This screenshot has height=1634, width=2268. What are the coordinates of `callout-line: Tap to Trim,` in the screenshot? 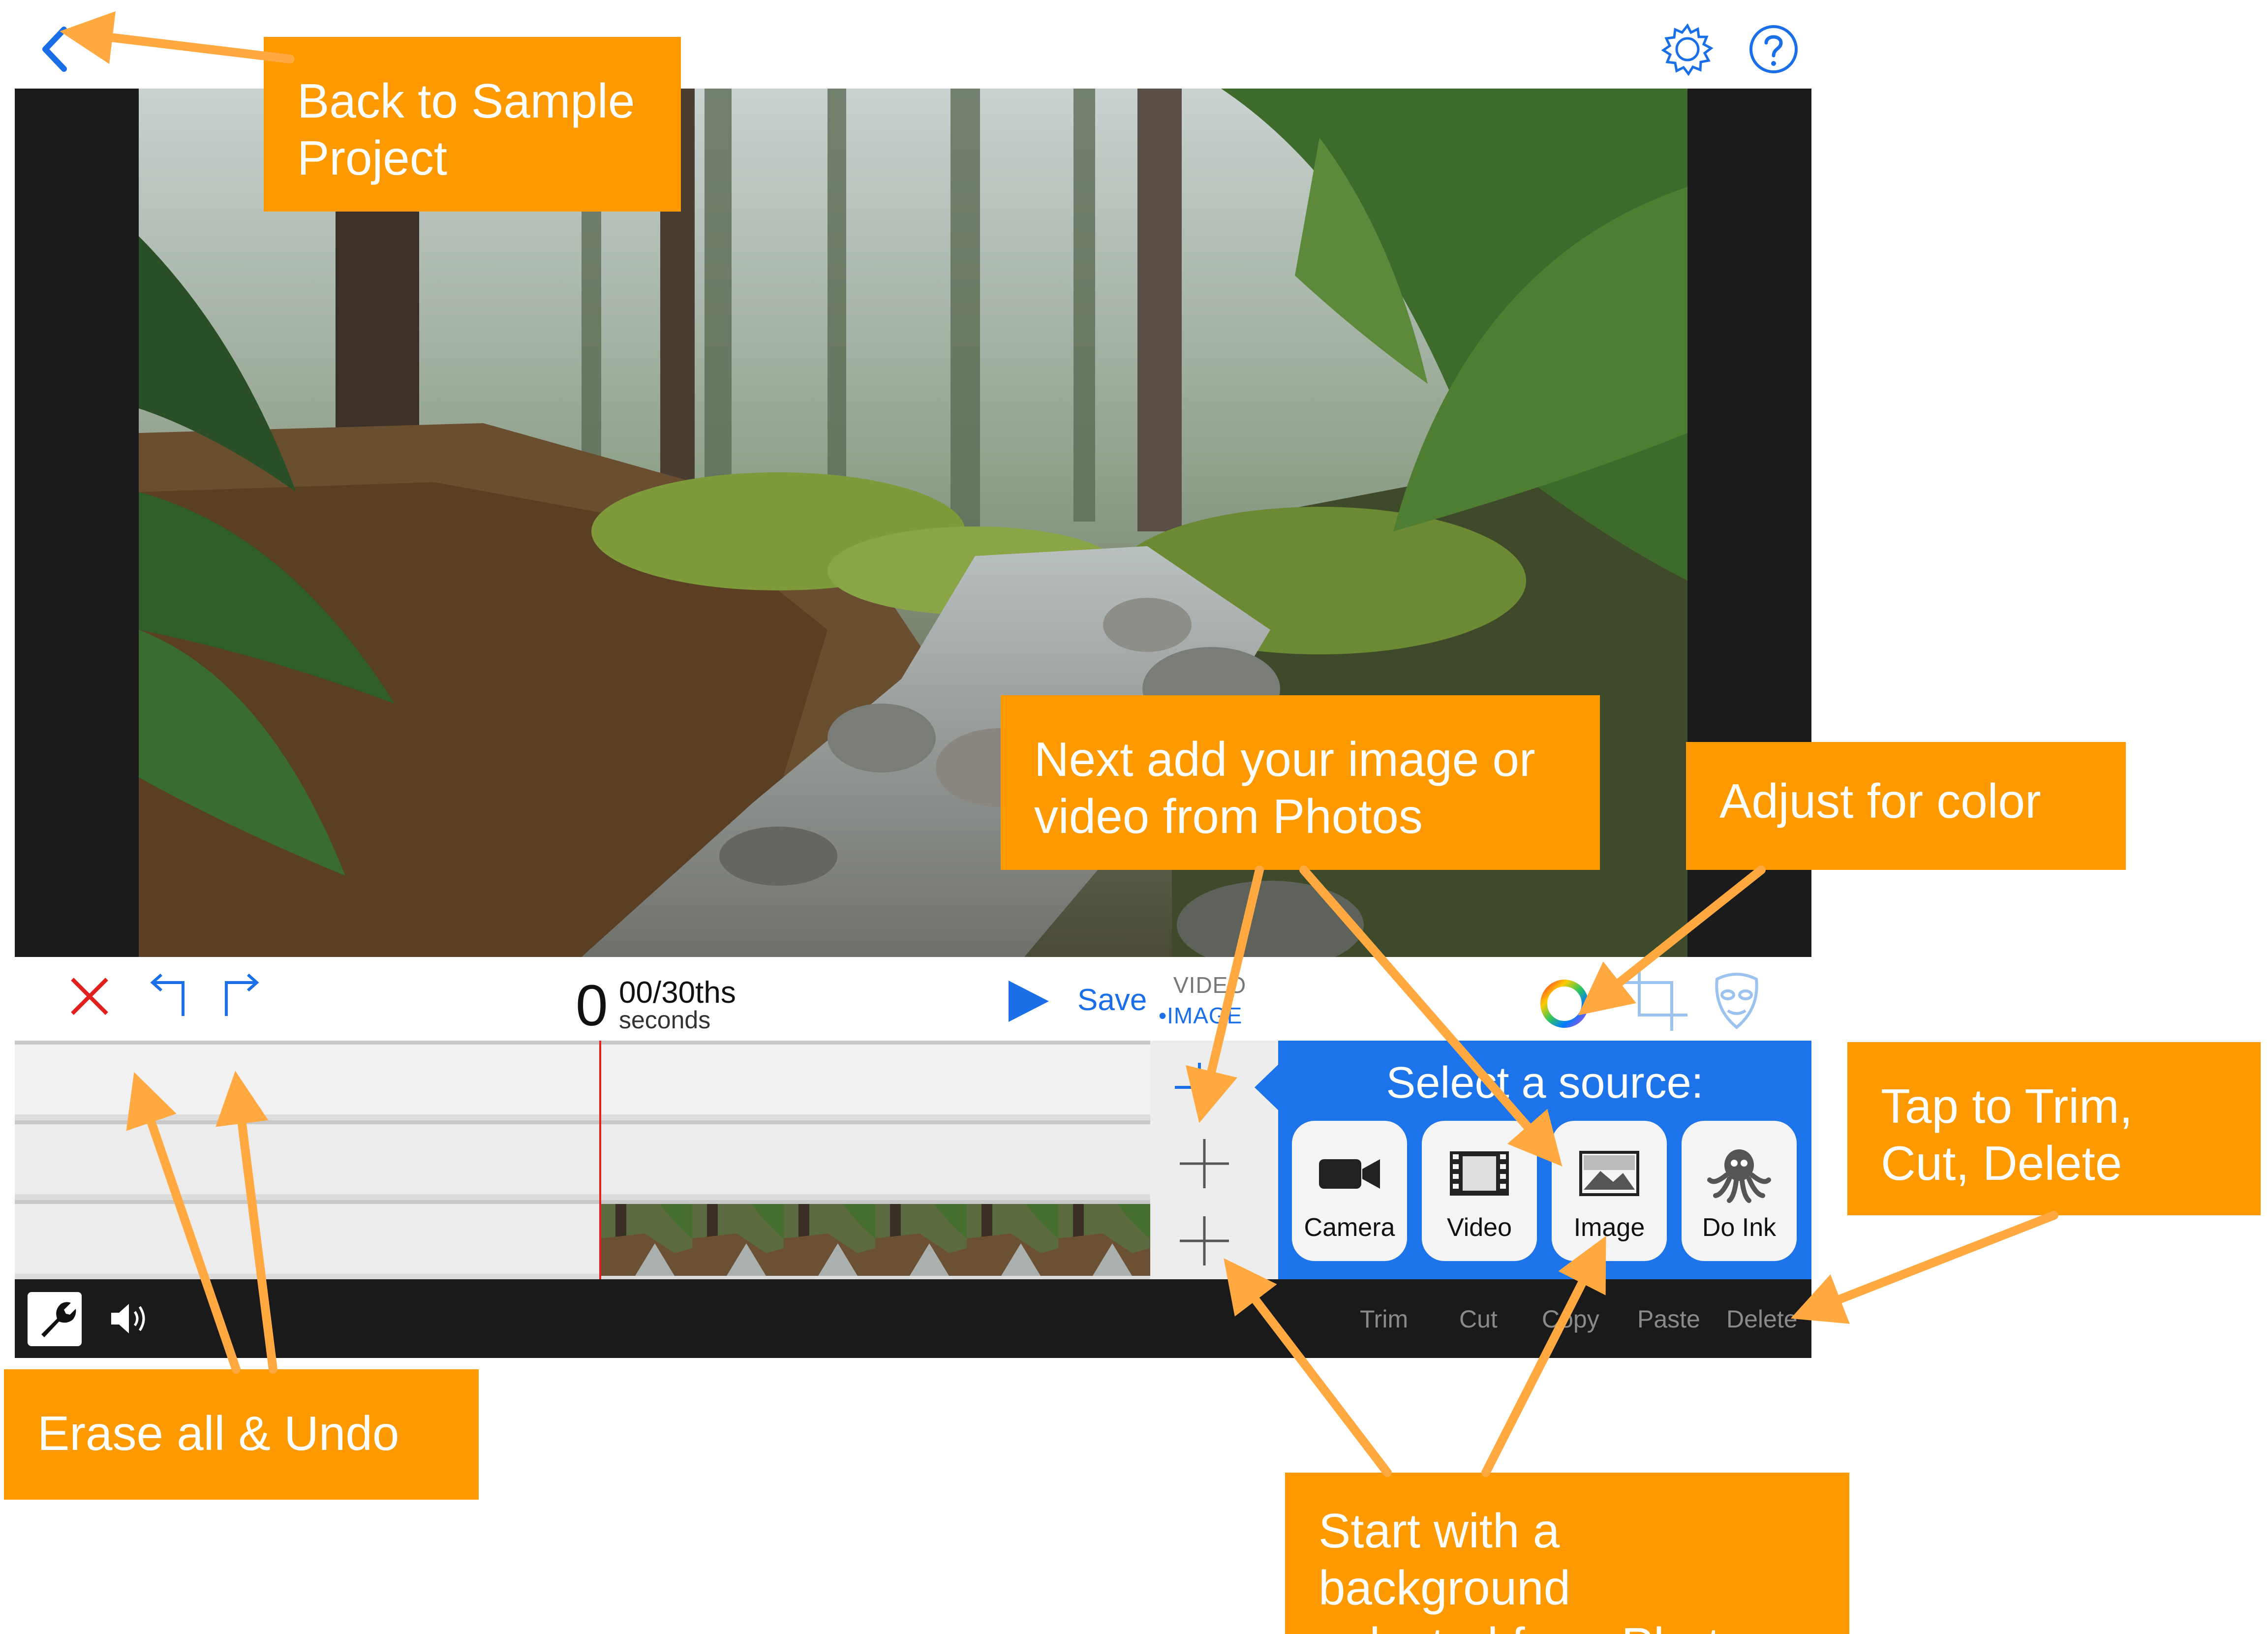 It's located at (2007, 1106).